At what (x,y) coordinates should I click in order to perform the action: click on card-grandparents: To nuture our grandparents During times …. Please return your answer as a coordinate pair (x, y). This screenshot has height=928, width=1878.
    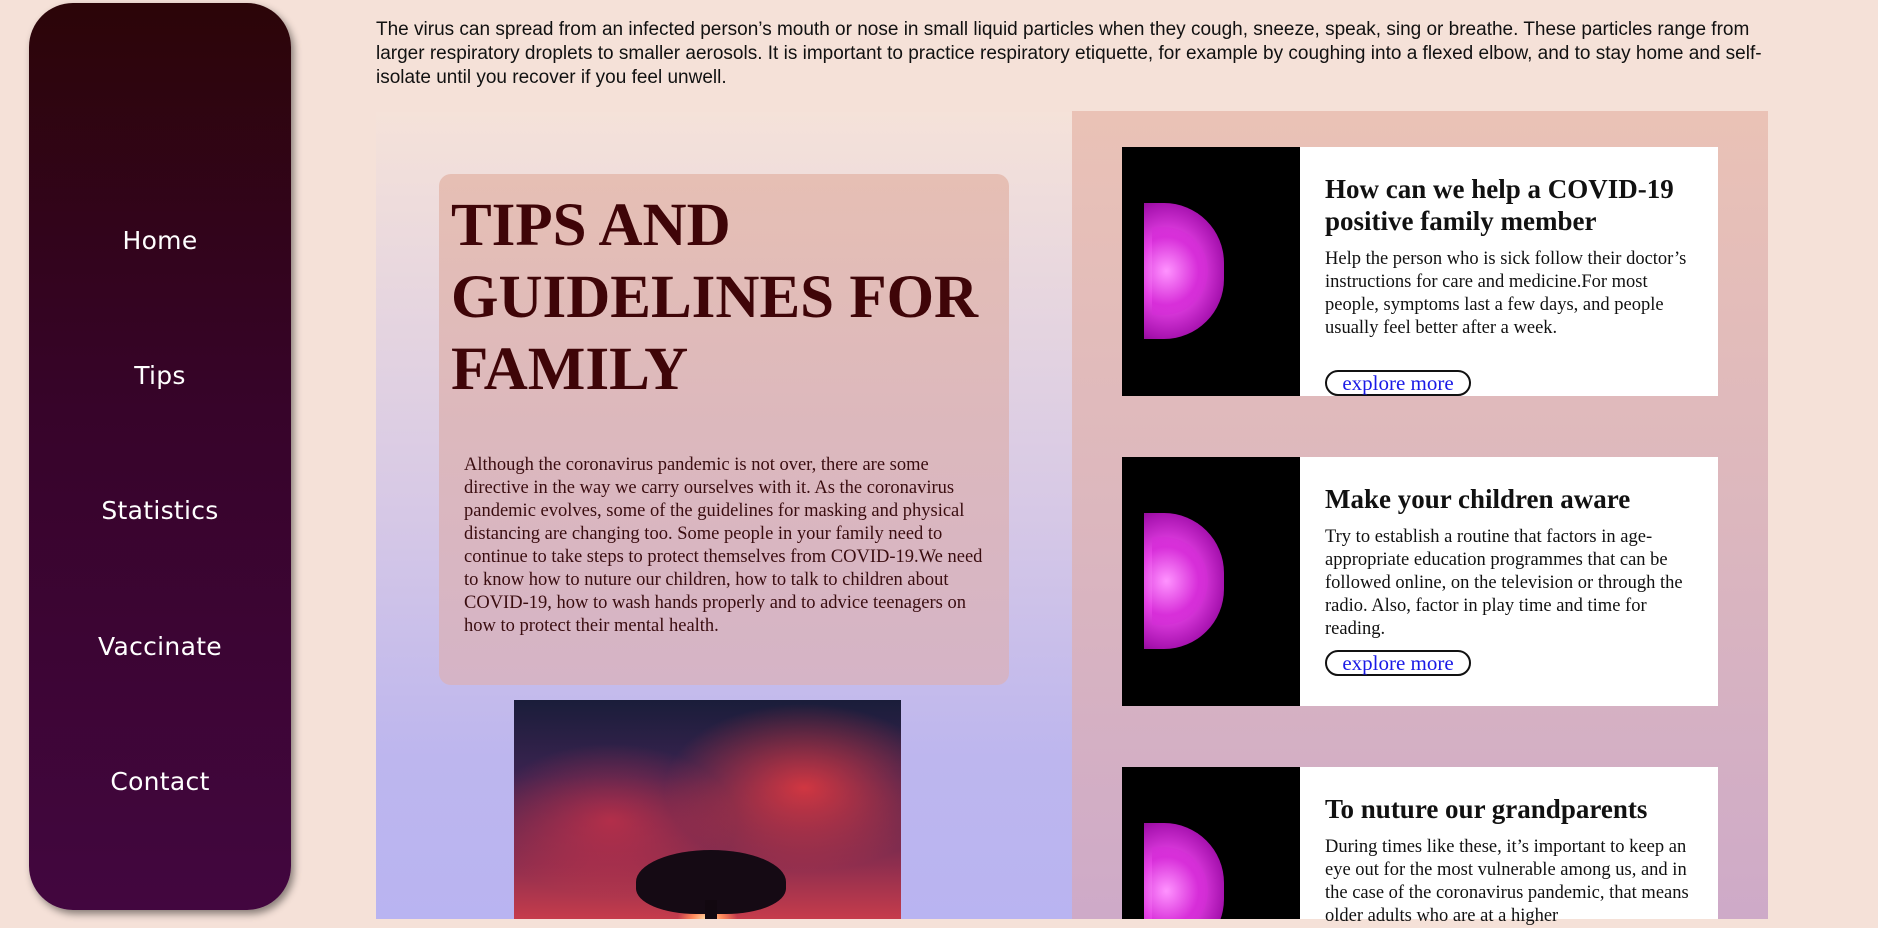
    Looking at the image, I should click on (1420, 846).